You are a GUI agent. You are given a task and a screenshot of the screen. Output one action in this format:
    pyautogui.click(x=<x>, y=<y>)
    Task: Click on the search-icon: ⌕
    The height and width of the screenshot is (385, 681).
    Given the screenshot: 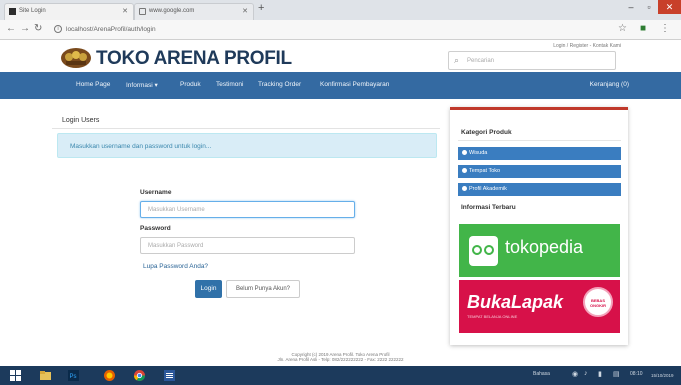 What is the action you would take?
    pyautogui.click(x=457, y=60)
    